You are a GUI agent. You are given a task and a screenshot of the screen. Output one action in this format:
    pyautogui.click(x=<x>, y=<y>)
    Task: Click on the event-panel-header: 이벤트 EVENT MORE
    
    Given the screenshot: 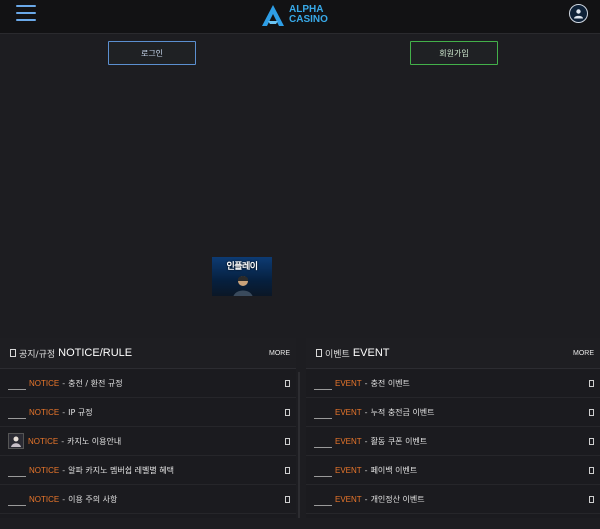 What is the action you would take?
    pyautogui.click(x=453, y=353)
    